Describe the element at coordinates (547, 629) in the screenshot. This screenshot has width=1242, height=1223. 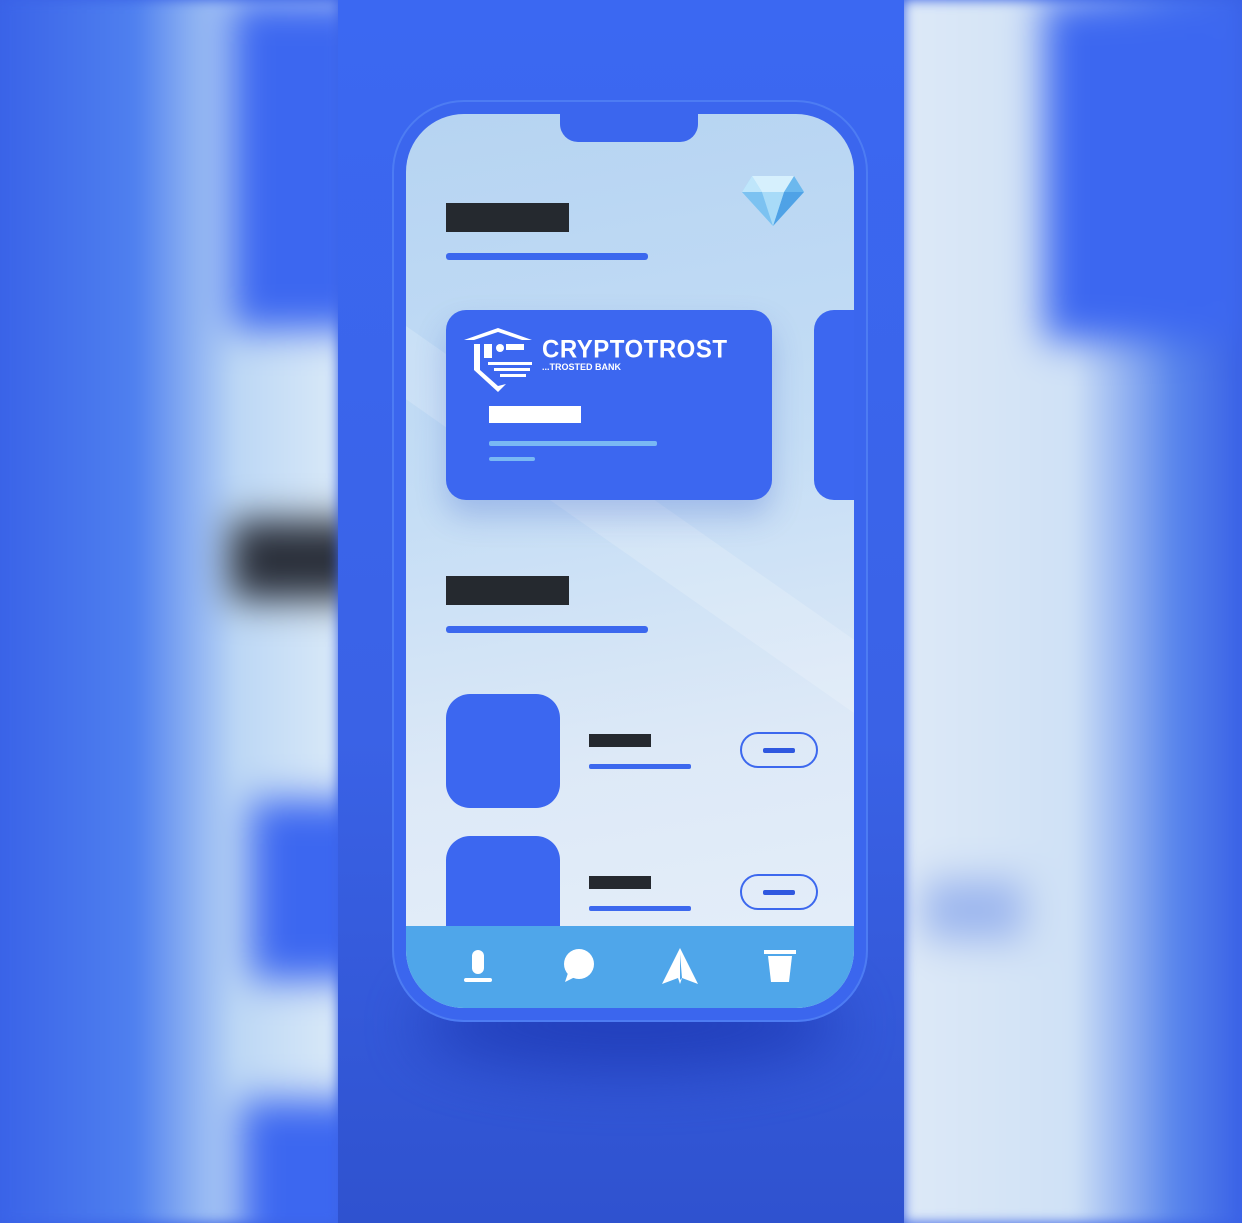
I see `section-subtitle-line` at that location.